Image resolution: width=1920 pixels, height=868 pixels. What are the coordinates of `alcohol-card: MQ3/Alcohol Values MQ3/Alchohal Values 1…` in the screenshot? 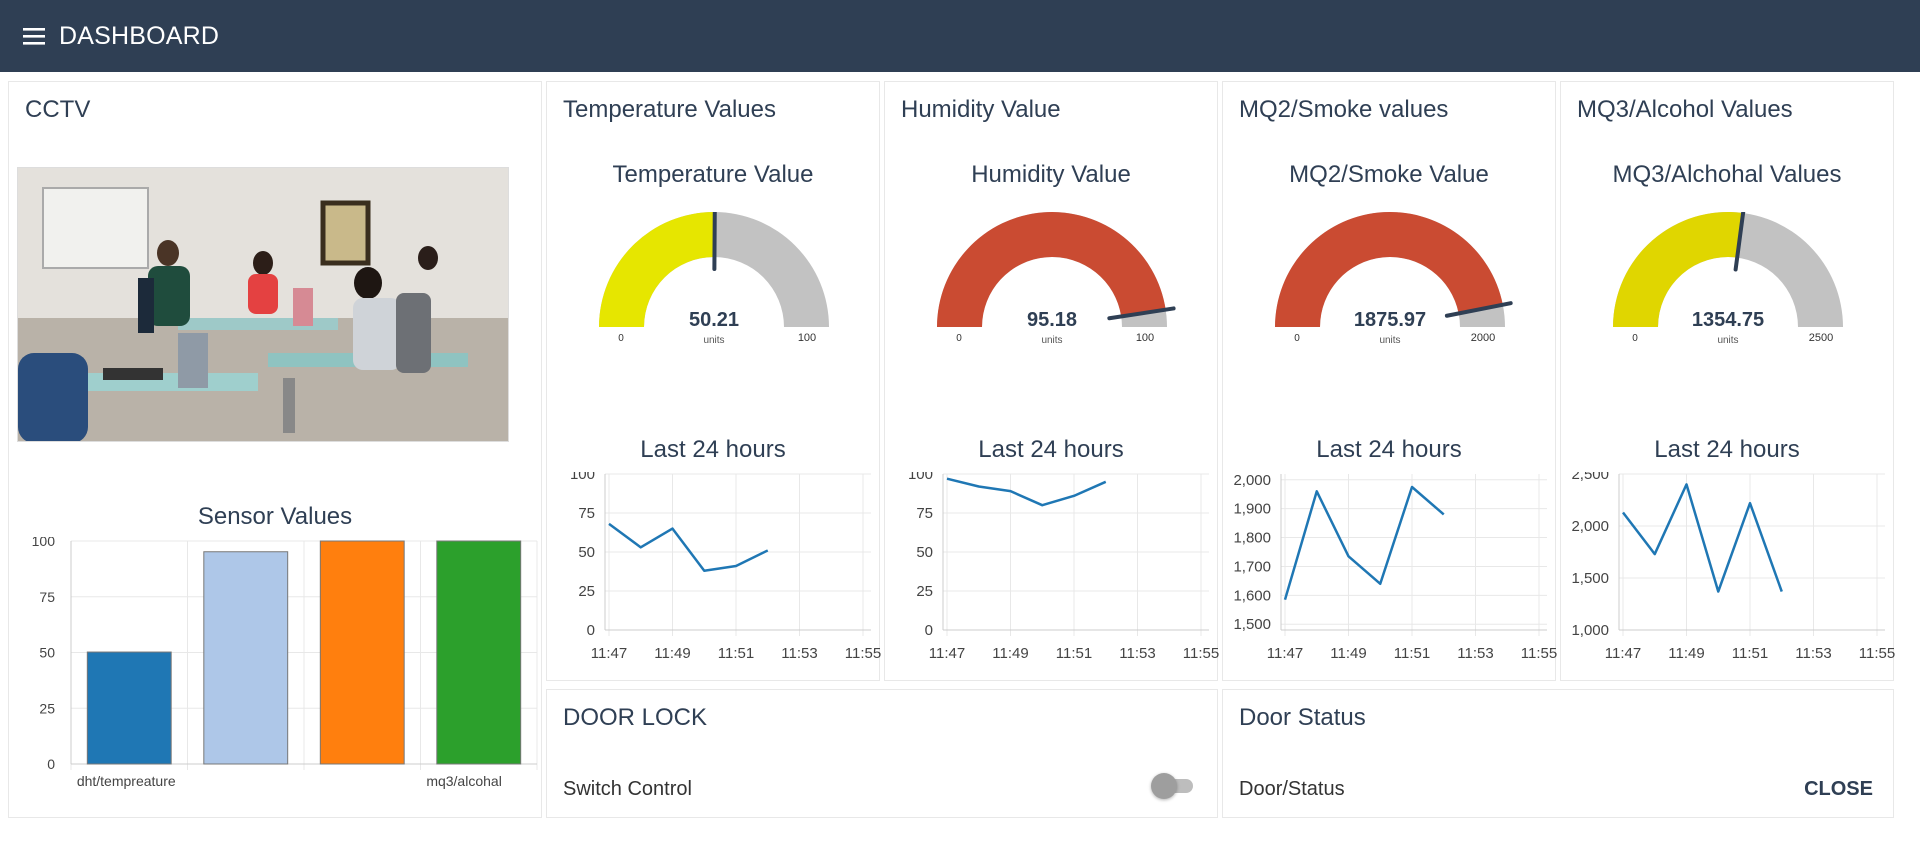 It's located at (1727, 381).